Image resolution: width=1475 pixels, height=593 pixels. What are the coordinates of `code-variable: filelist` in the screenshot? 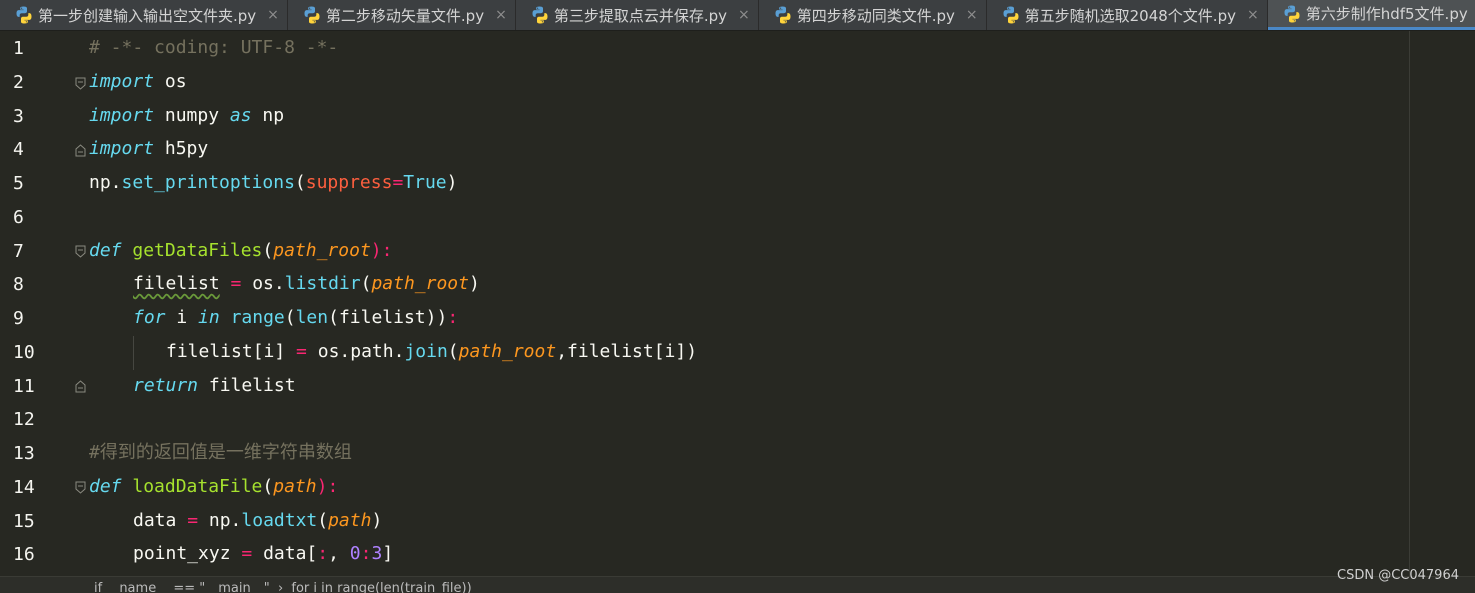 It's located at (176, 283).